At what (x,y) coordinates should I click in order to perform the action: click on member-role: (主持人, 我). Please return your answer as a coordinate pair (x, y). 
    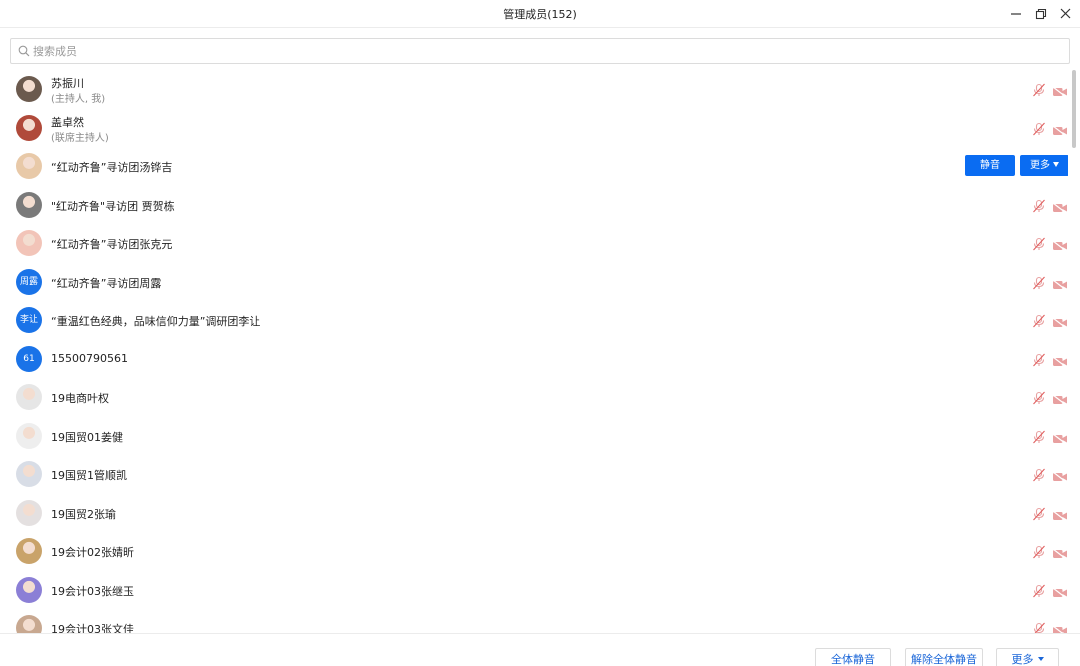
    Looking at the image, I should click on (78, 99).